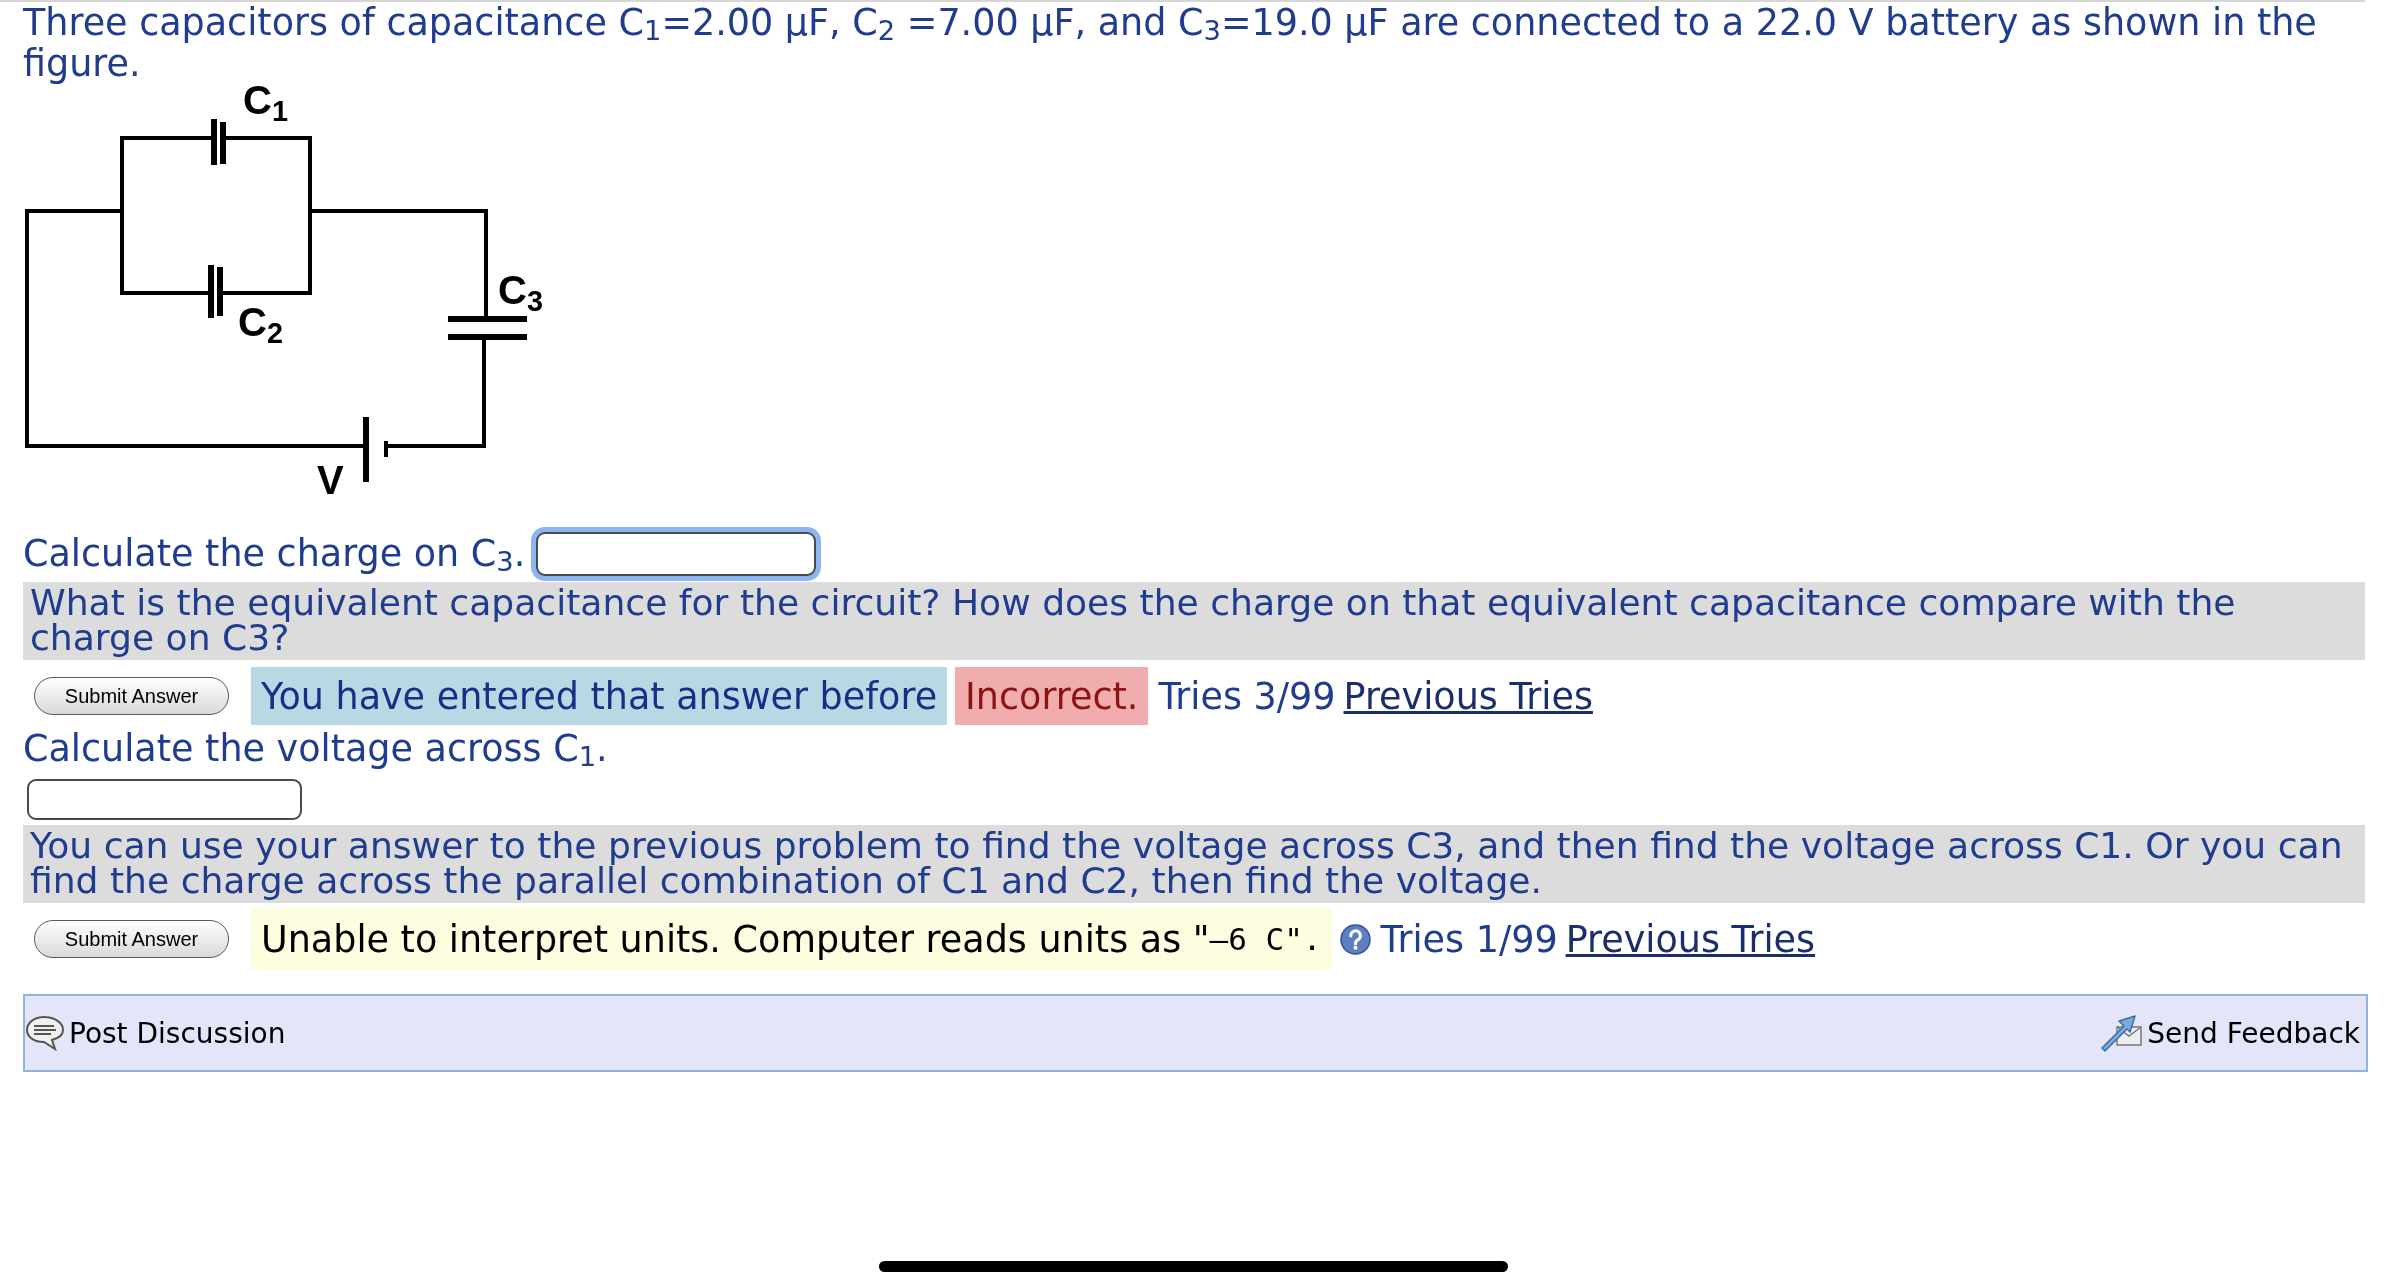 The image size is (2388, 1287). Describe the element at coordinates (315, 749) in the screenshot. I see `prompt-text: Calculate the voltage across C$_{1}$.` at that location.